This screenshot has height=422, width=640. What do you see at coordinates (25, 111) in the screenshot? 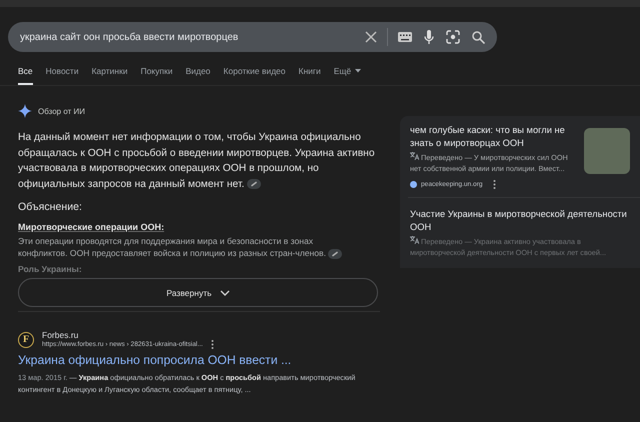
I see `sparkle-icon` at bounding box center [25, 111].